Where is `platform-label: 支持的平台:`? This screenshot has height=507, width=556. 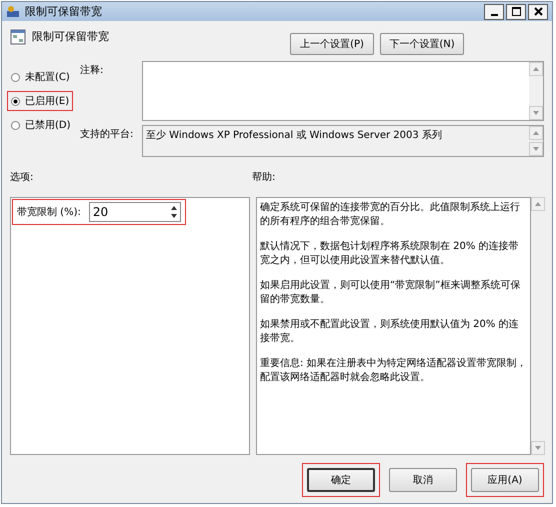 platform-label: 支持的平台: is located at coordinates (107, 135).